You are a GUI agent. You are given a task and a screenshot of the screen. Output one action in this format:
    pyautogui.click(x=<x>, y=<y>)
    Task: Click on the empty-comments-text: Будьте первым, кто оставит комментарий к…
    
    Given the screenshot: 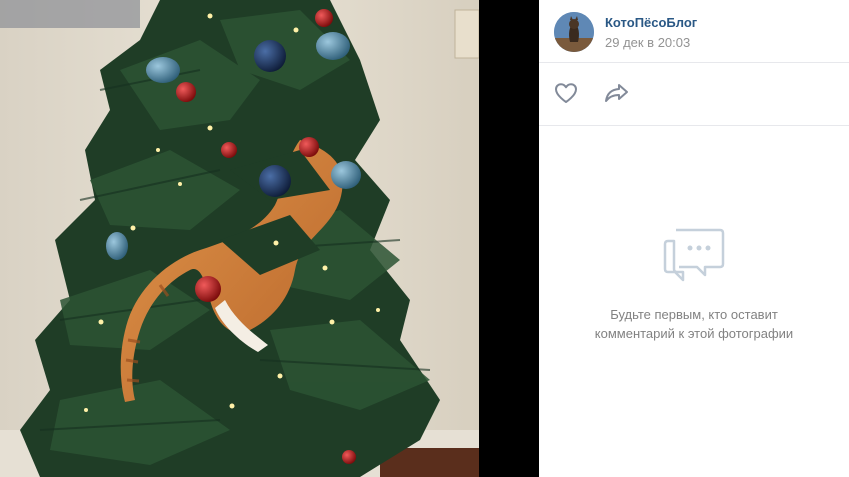 What is the action you would take?
    pyautogui.click(x=694, y=324)
    